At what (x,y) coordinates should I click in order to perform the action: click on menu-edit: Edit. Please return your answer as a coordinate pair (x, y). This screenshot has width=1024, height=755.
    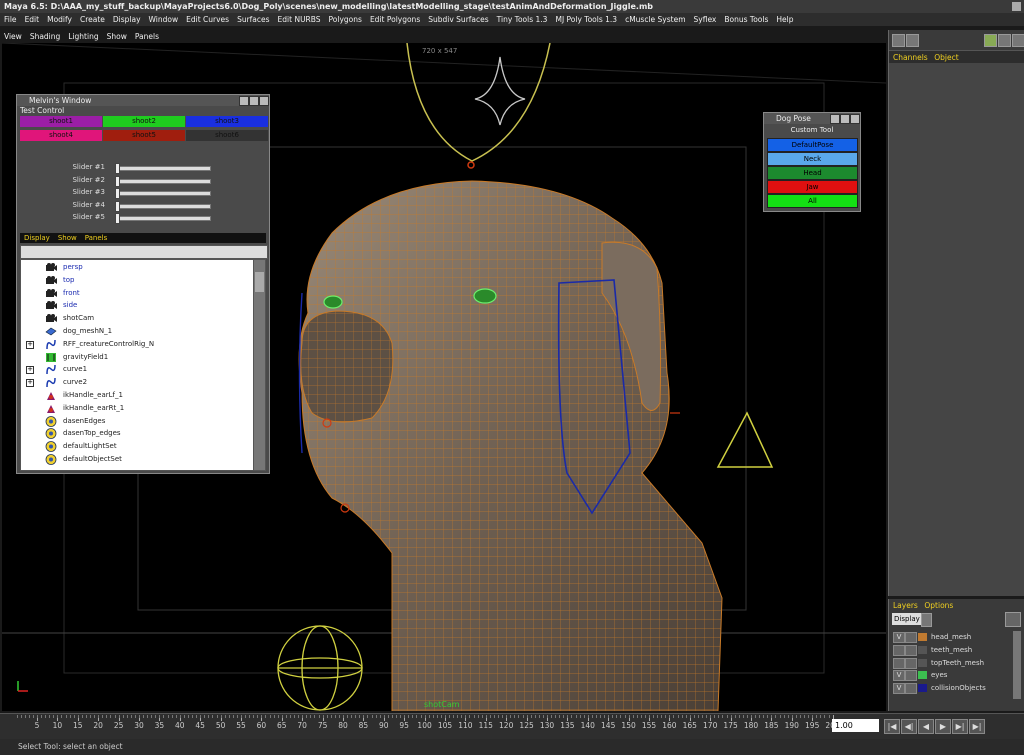
    Looking at the image, I should click on (32, 19).